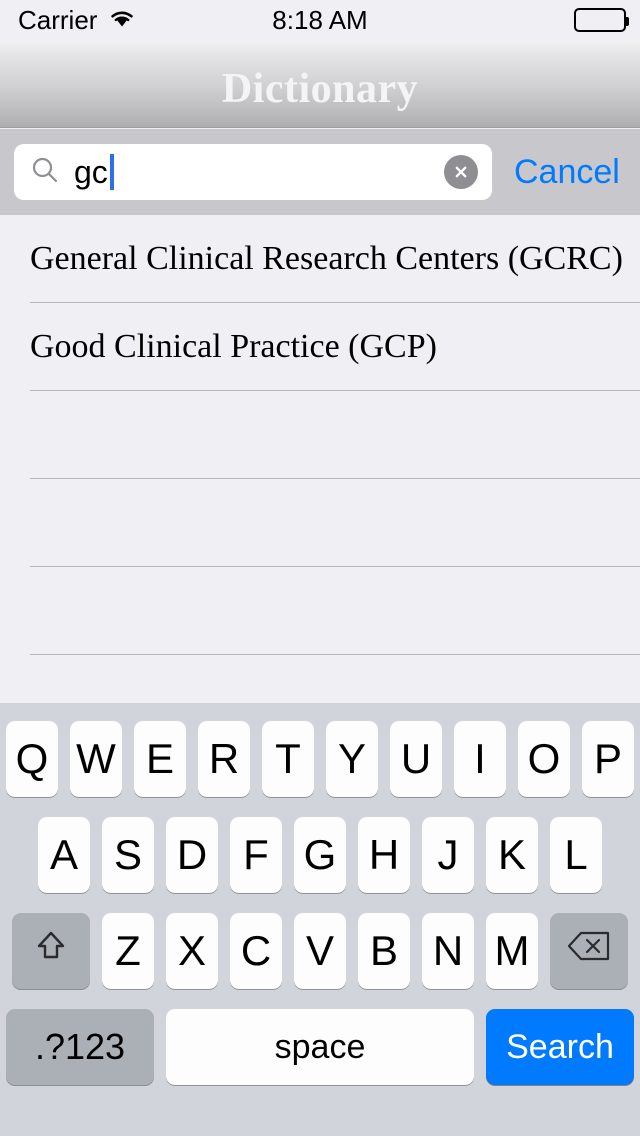  I want to click on navigation-bar: Dictionary, so click(320, 84).